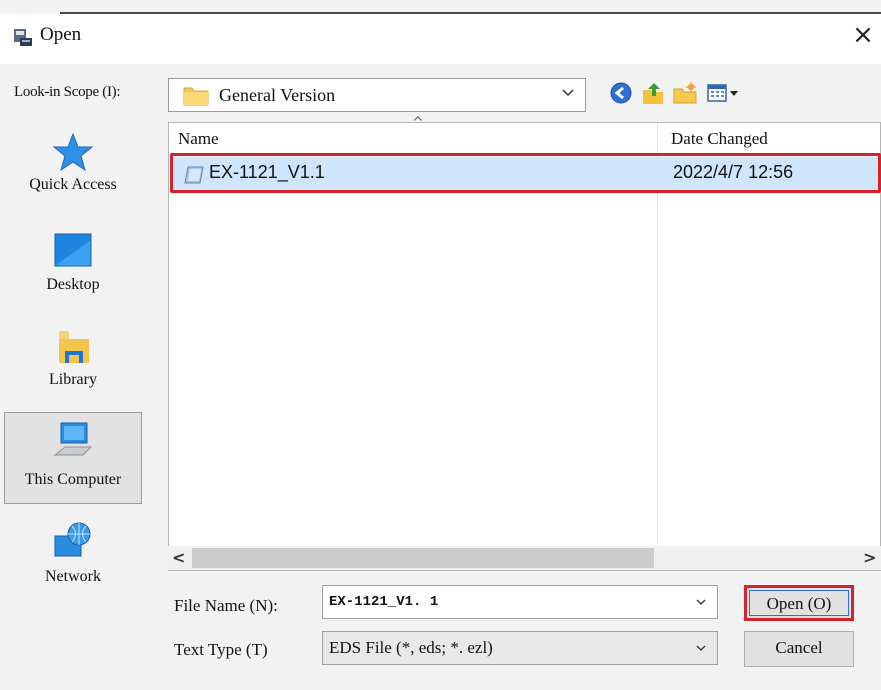  I want to click on place-label: This Computer, so click(73, 479).